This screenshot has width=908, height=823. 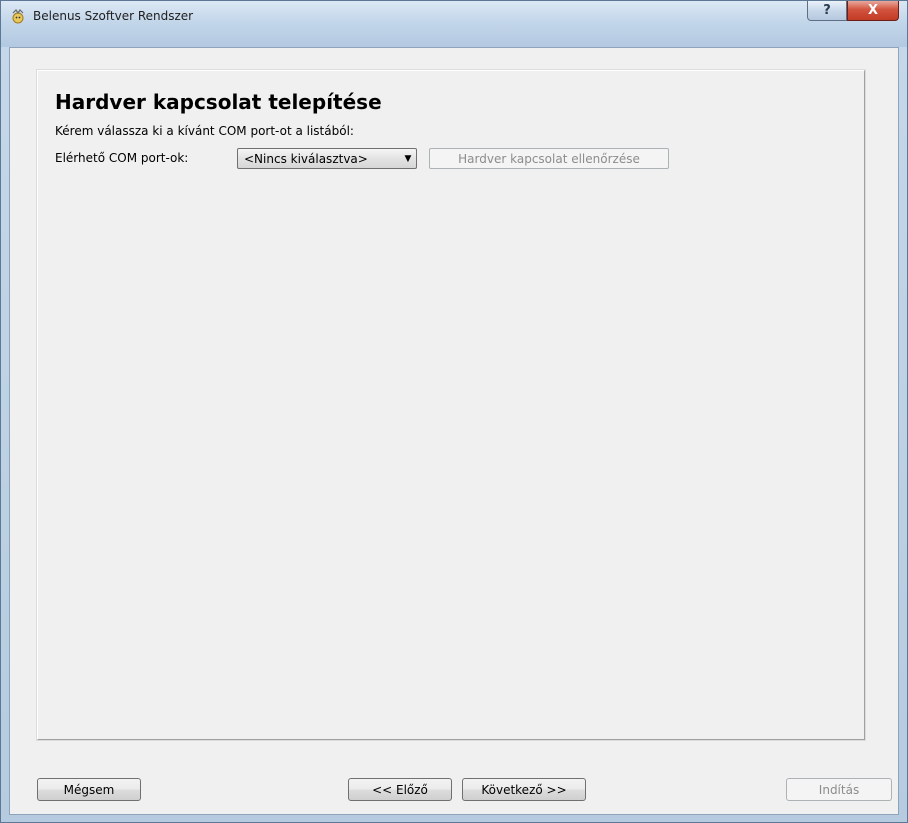 I want to click on com-port-select-value: <Nincs kiválasztva>, so click(x=306, y=158).